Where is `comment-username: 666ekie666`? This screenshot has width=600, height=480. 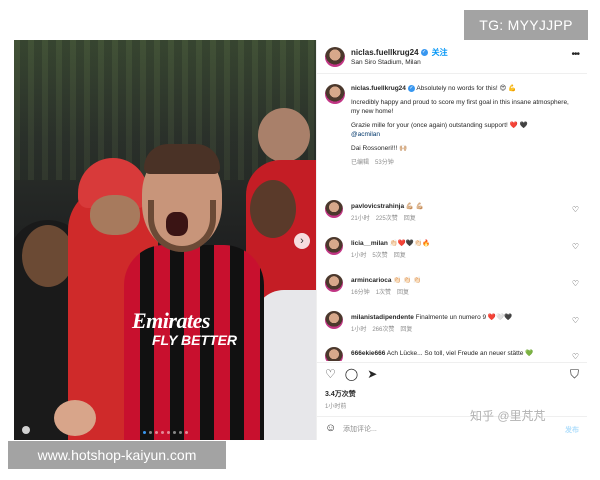 comment-username: 666ekie666 is located at coordinates (368, 353).